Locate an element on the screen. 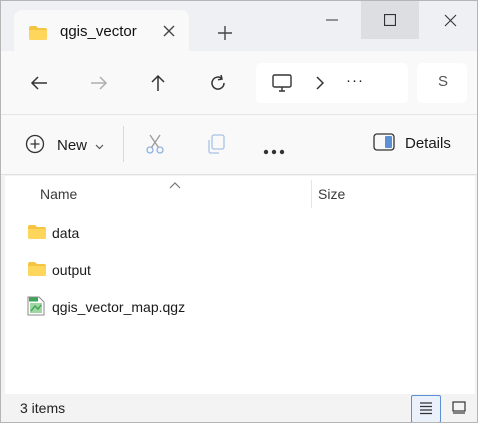 Image resolution: width=478 pixels, height=423 pixels. address-bar: ··· is located at coordinates (332, 83).